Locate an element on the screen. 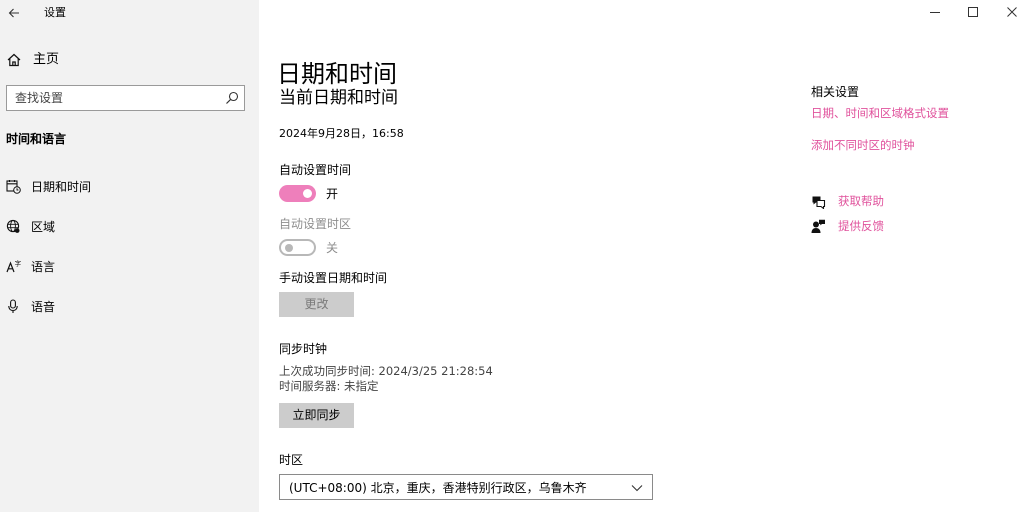 The width and height of the screenshot is (1024, 512). search-input is located at coordinates (112, 98).